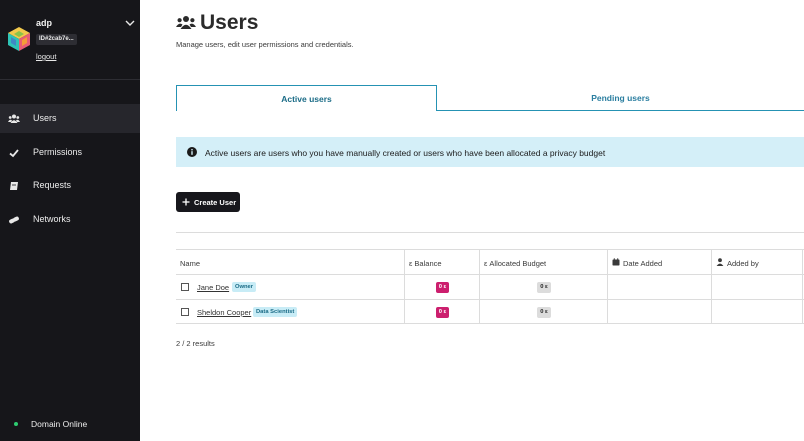 Image resolution: width=804 pixels, height=441 pixels. Describe the element at coordinates (720, 262) in the screenshot. I see `user-icon` at that location.